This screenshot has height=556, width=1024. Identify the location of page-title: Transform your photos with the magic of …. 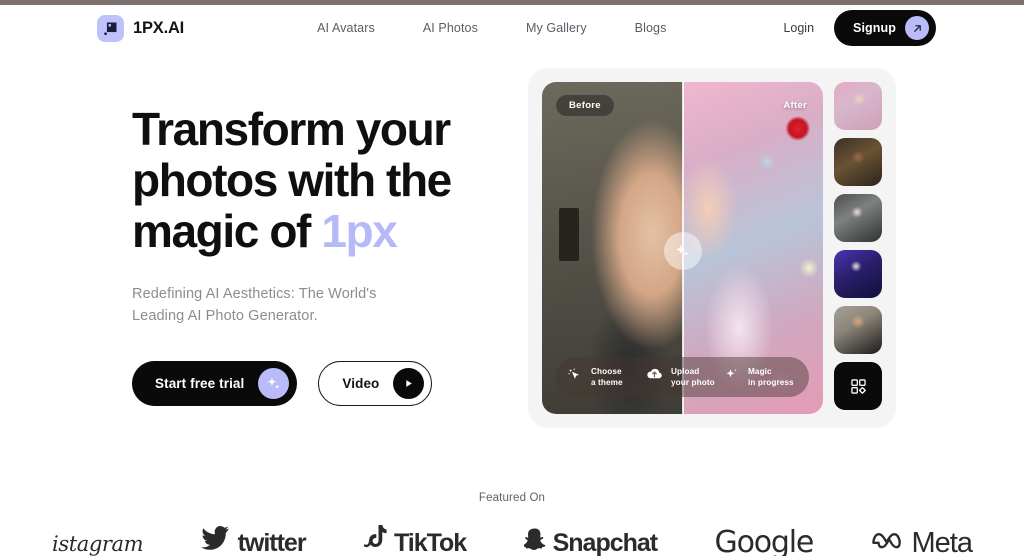
(317, 180).